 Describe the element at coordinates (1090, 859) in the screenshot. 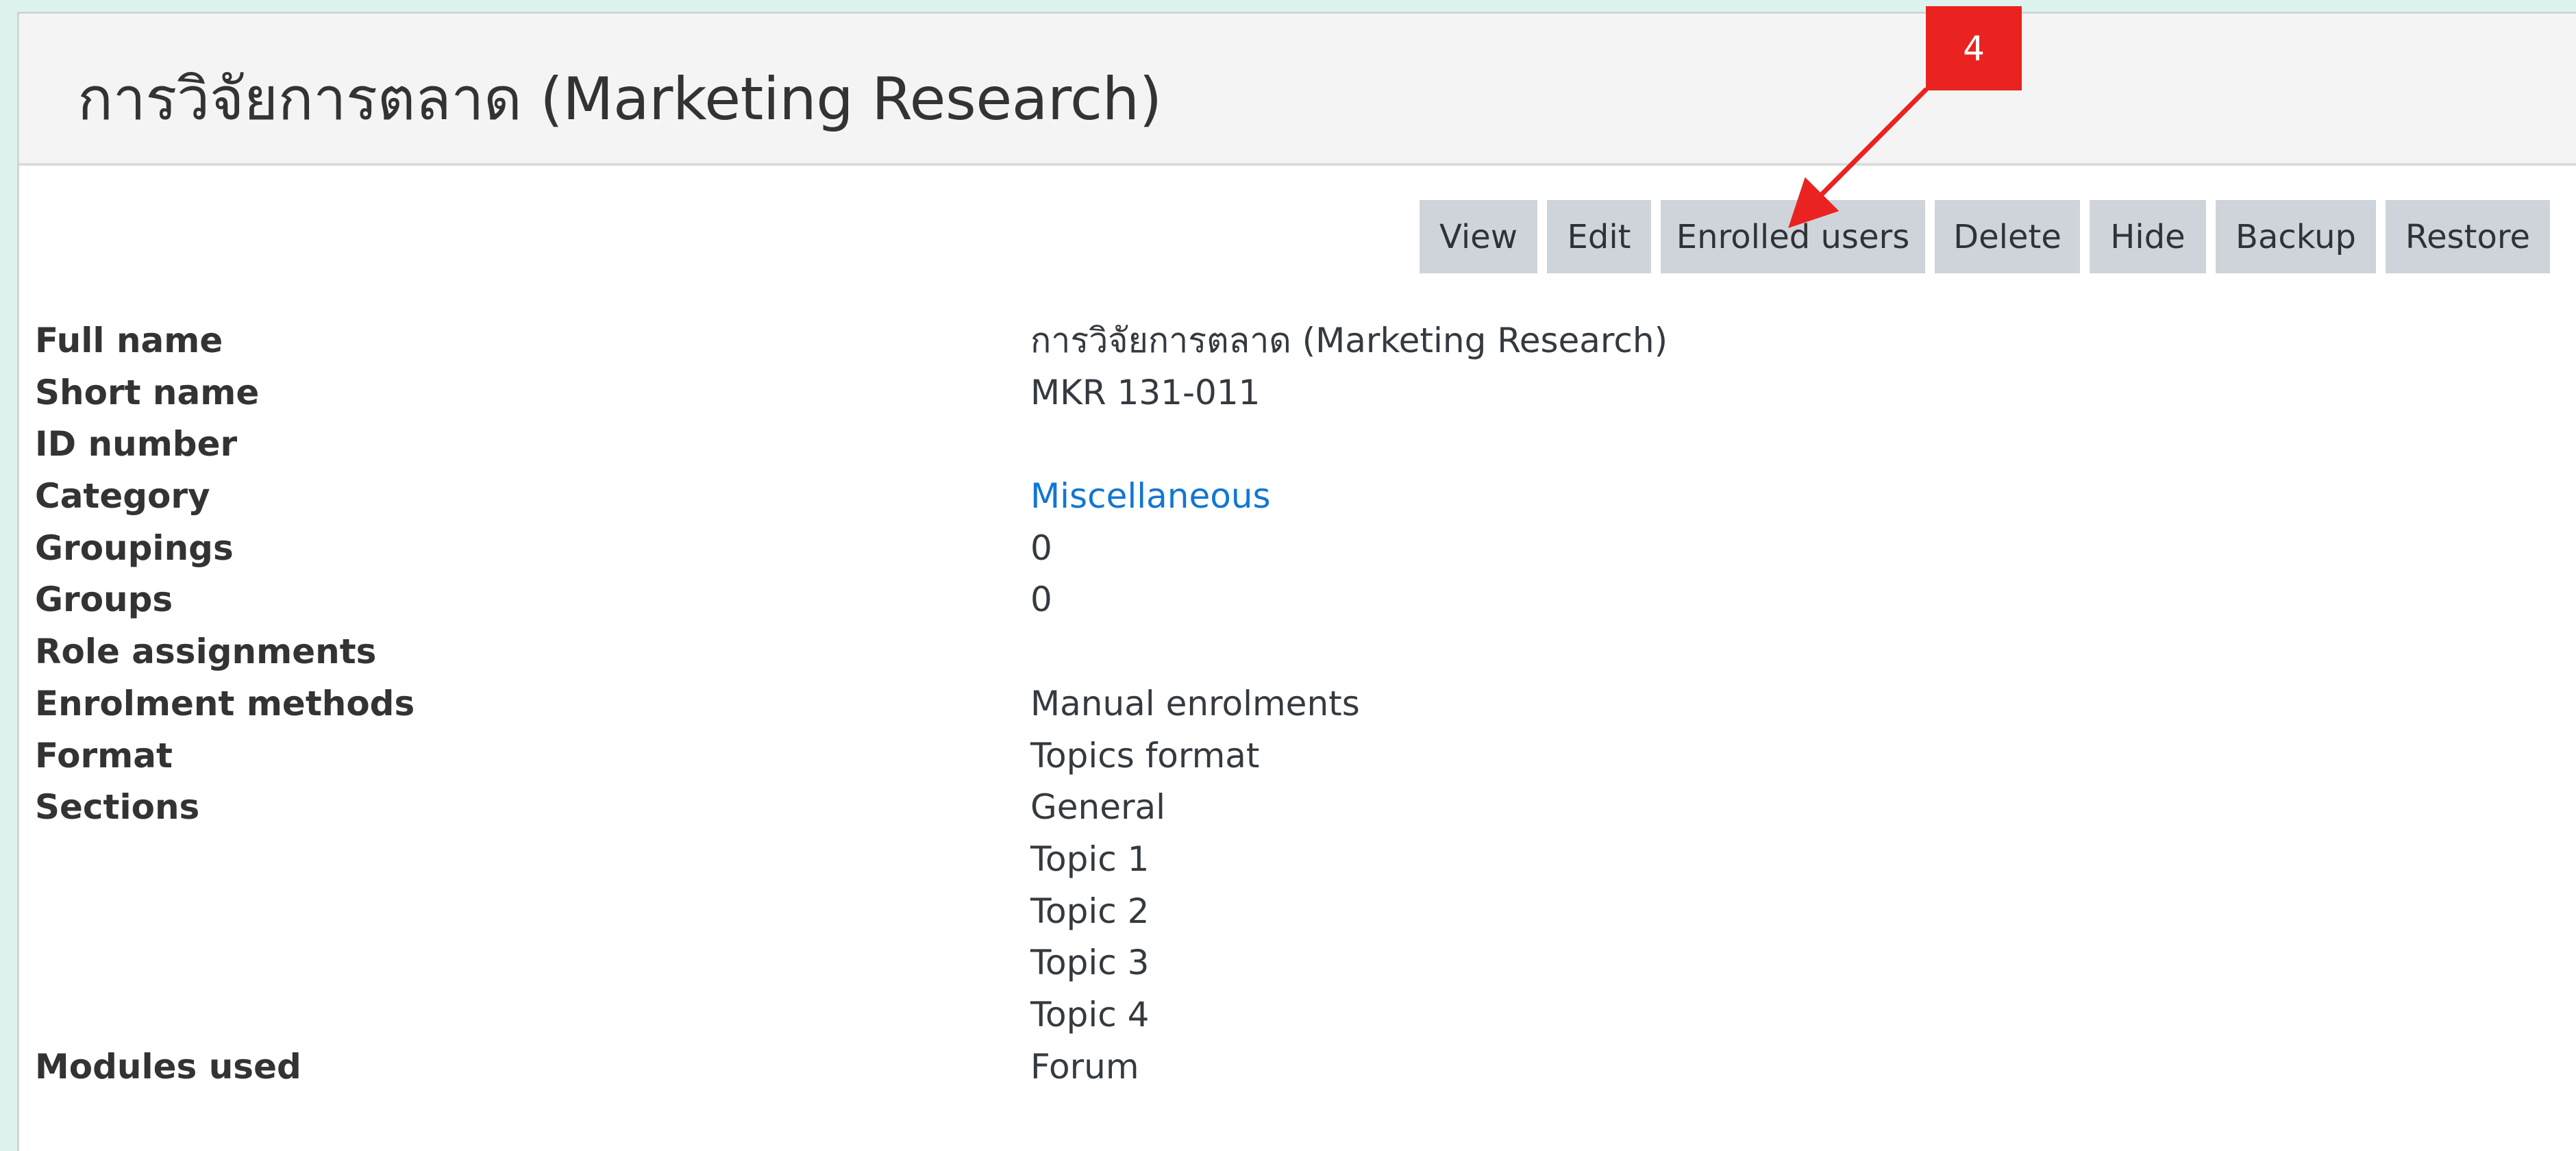

I see `section-item: Topic 1` at that location.